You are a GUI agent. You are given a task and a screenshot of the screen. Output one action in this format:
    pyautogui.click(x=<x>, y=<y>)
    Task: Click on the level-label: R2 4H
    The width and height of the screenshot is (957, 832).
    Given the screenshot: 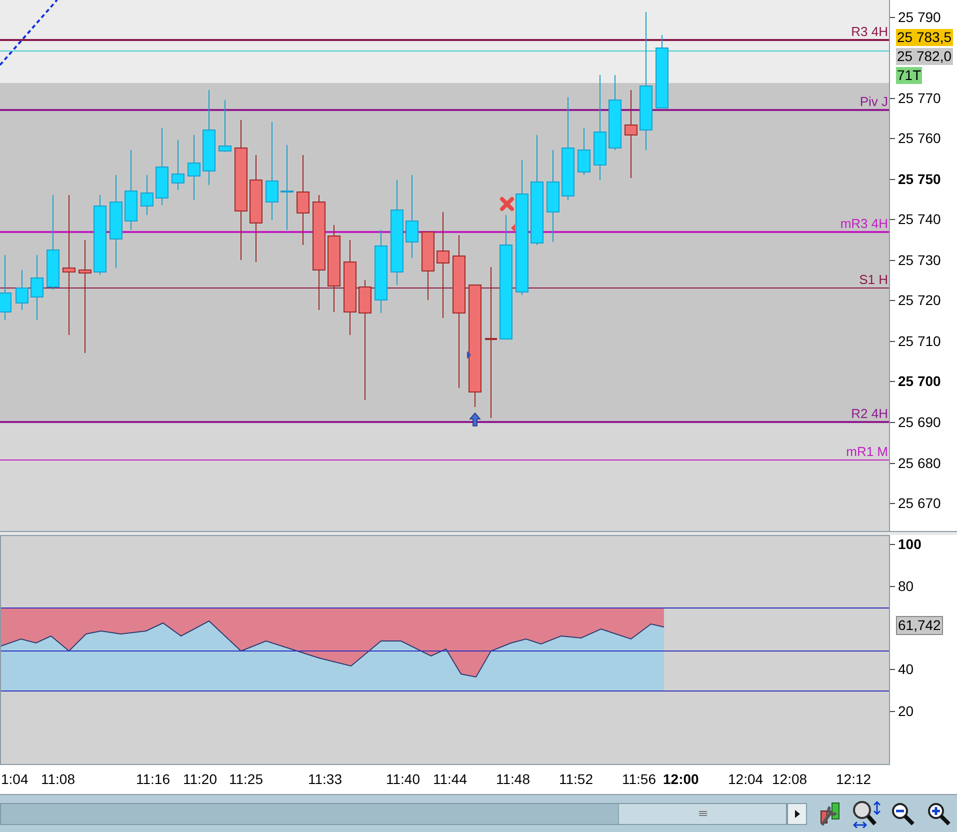 What is the action you would take?
    pyautogui.click(x=869, y=413)
    